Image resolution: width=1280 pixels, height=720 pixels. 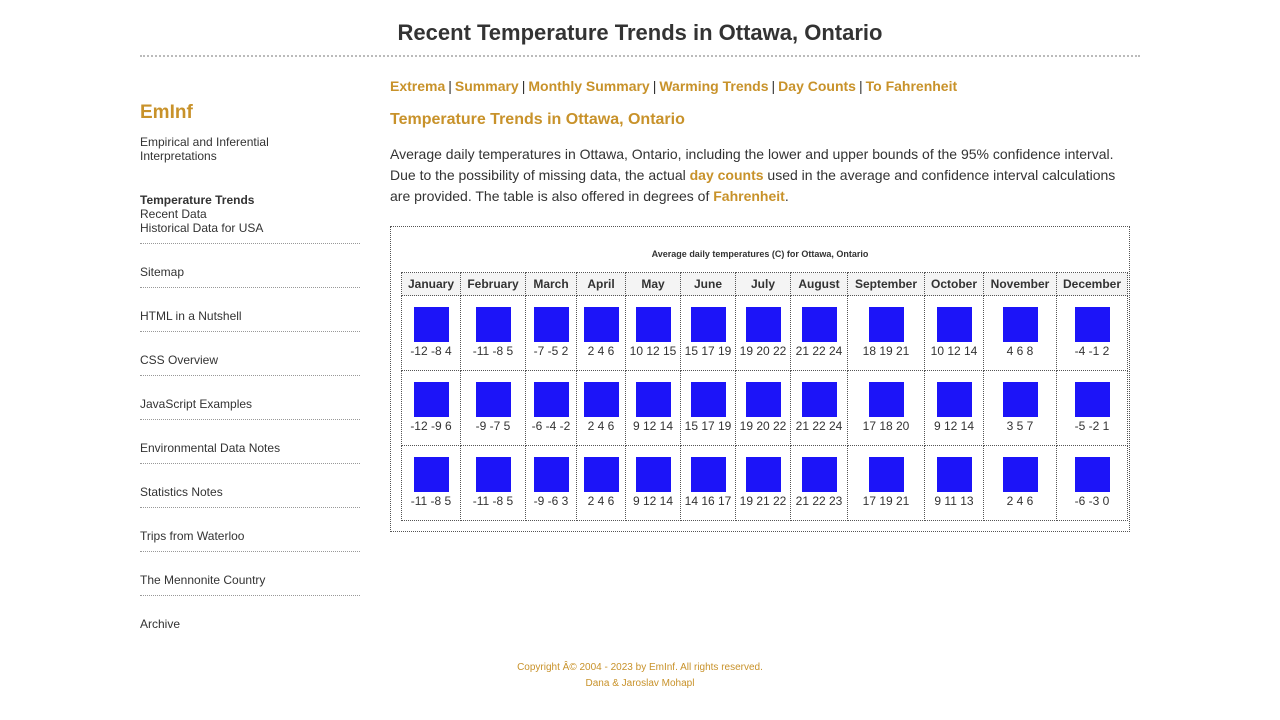 What do you see at coordinates (954, 284) in the screenshot?
I see `month-header: October` at bounding box center [954, 284].